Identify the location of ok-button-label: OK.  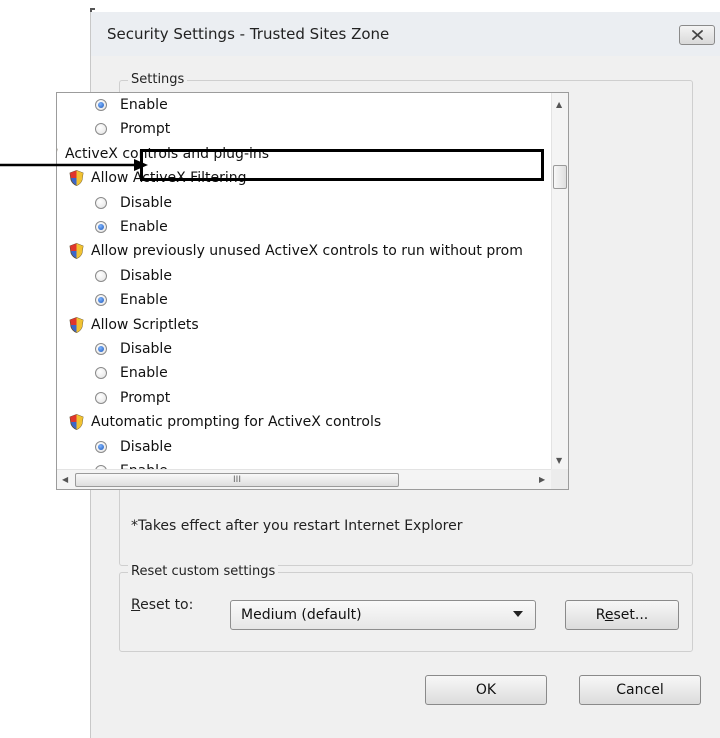
(486, 690).